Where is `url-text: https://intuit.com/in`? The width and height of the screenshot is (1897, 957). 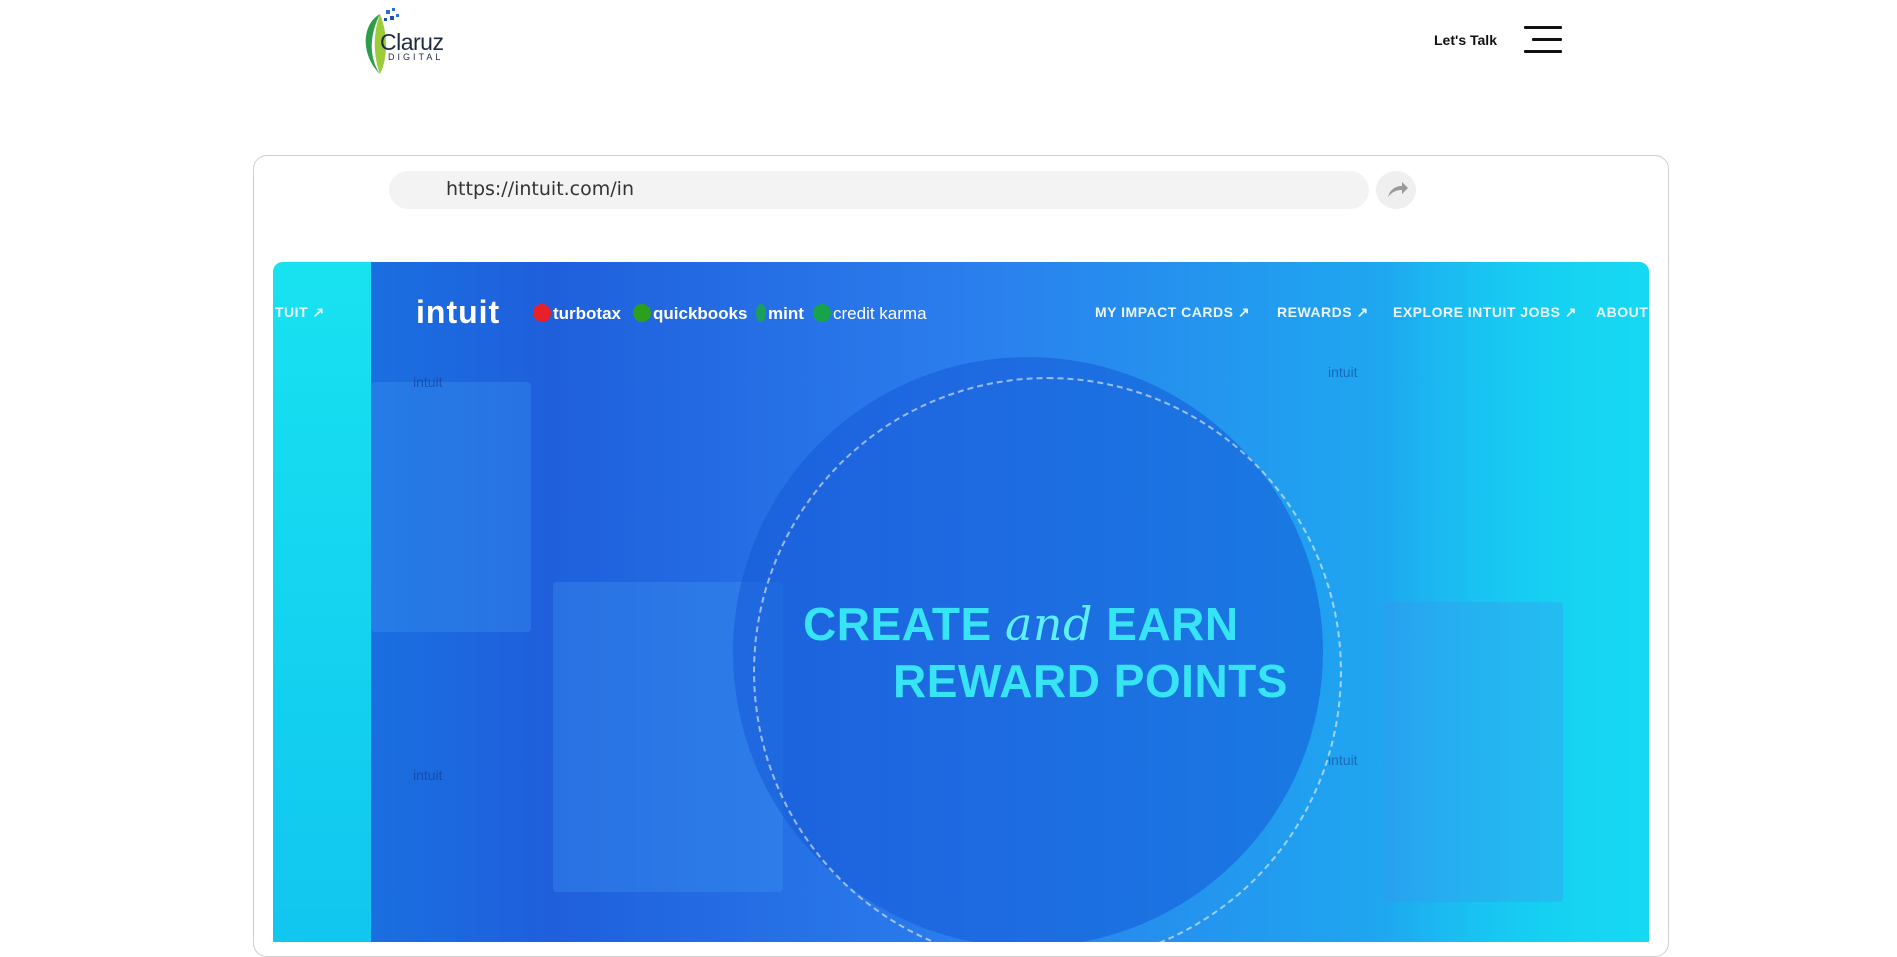
url-text: https://intuit.com/in is located at coordinates (540, 189).